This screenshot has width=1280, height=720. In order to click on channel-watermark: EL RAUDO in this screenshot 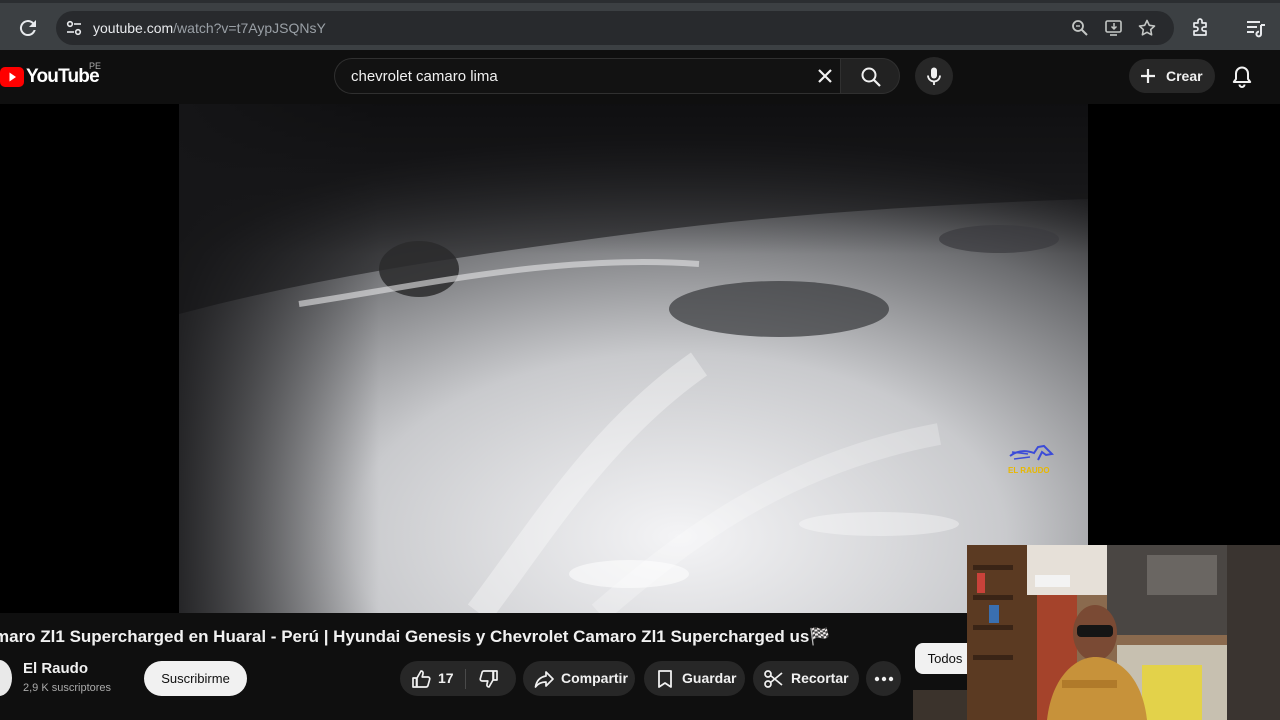, I will do `click(1031, 461)`.